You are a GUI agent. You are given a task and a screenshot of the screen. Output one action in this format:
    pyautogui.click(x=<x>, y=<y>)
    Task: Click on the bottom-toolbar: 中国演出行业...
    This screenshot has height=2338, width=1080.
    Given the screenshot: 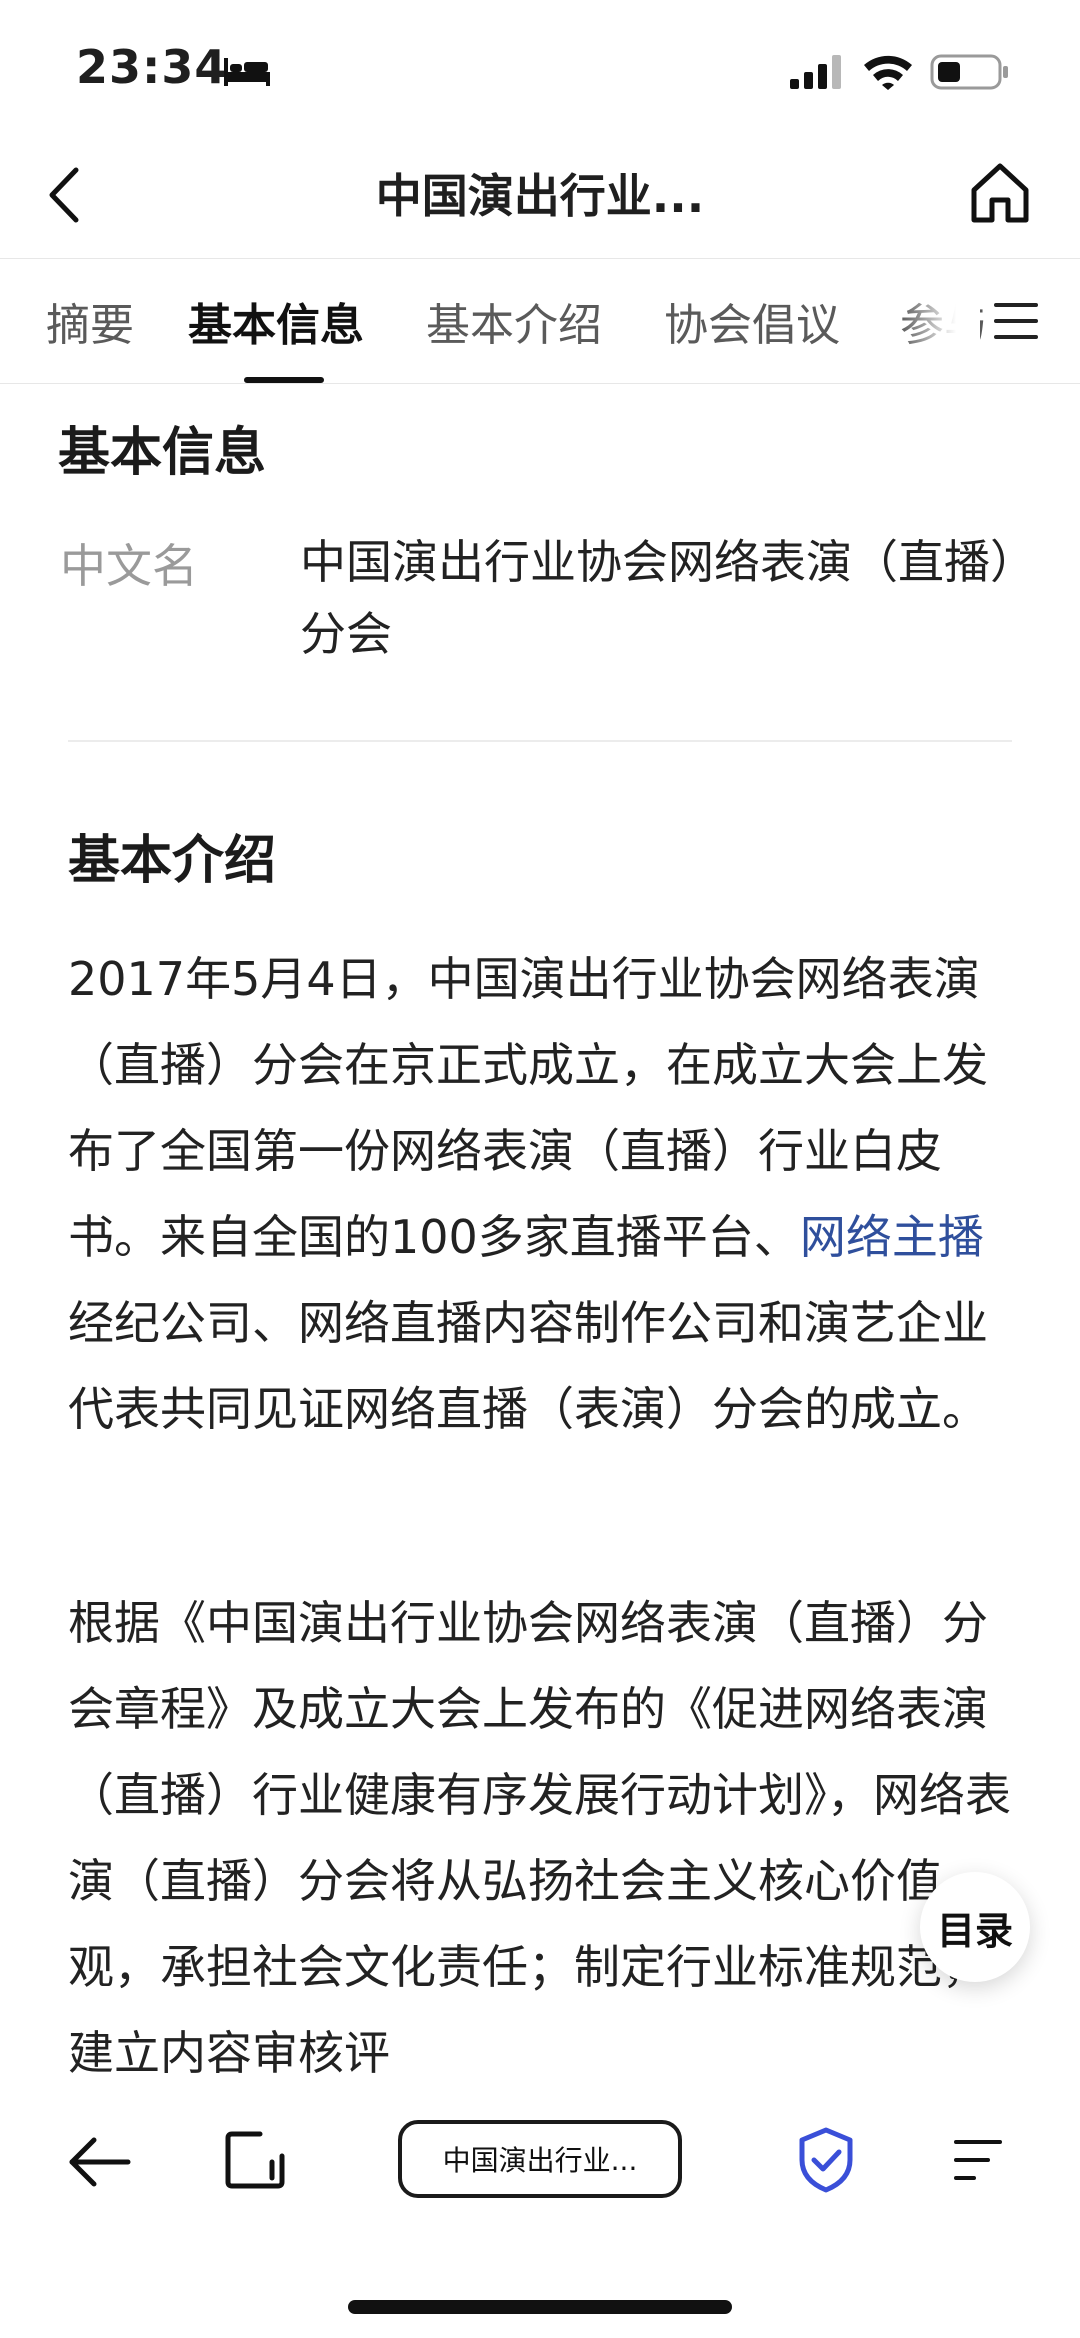 What is the action you would take?
    pyautogui.click(x=540, y=2160)
    